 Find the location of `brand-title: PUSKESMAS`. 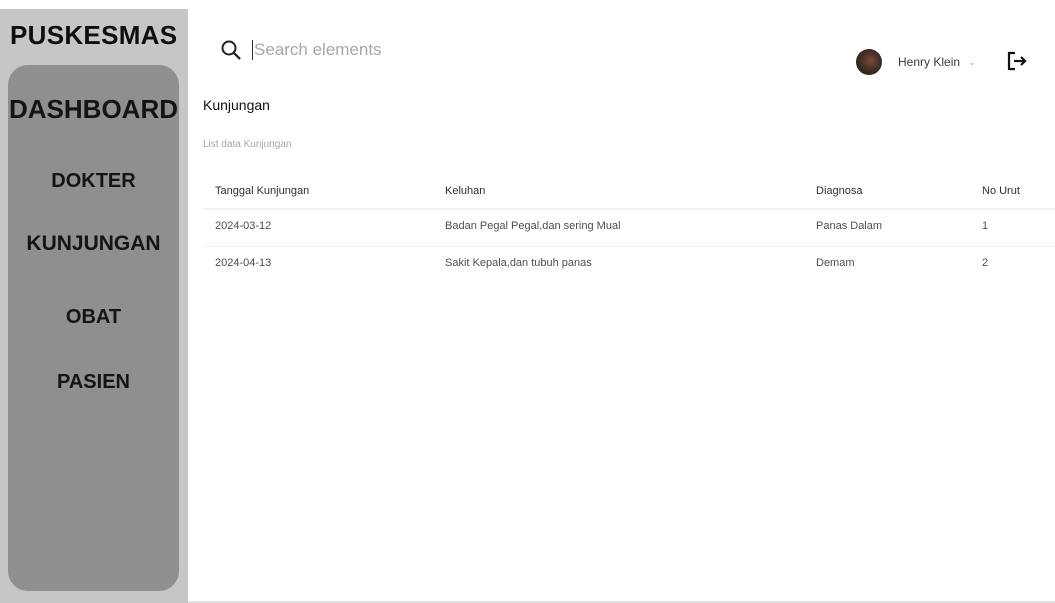

brand-title: PUSKESMAS is located at coordinates (94, 35).